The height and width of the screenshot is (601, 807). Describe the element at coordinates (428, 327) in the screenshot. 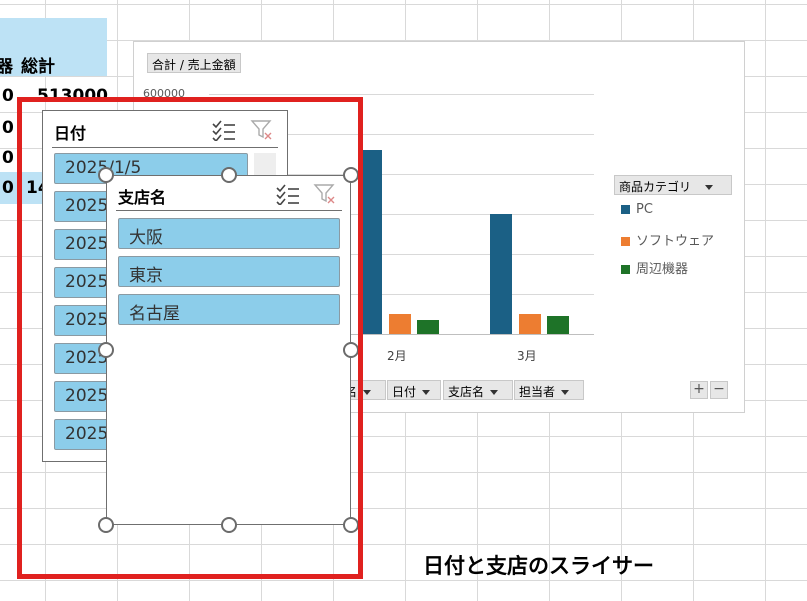

I see `bar-peripheral-feb` at that location.